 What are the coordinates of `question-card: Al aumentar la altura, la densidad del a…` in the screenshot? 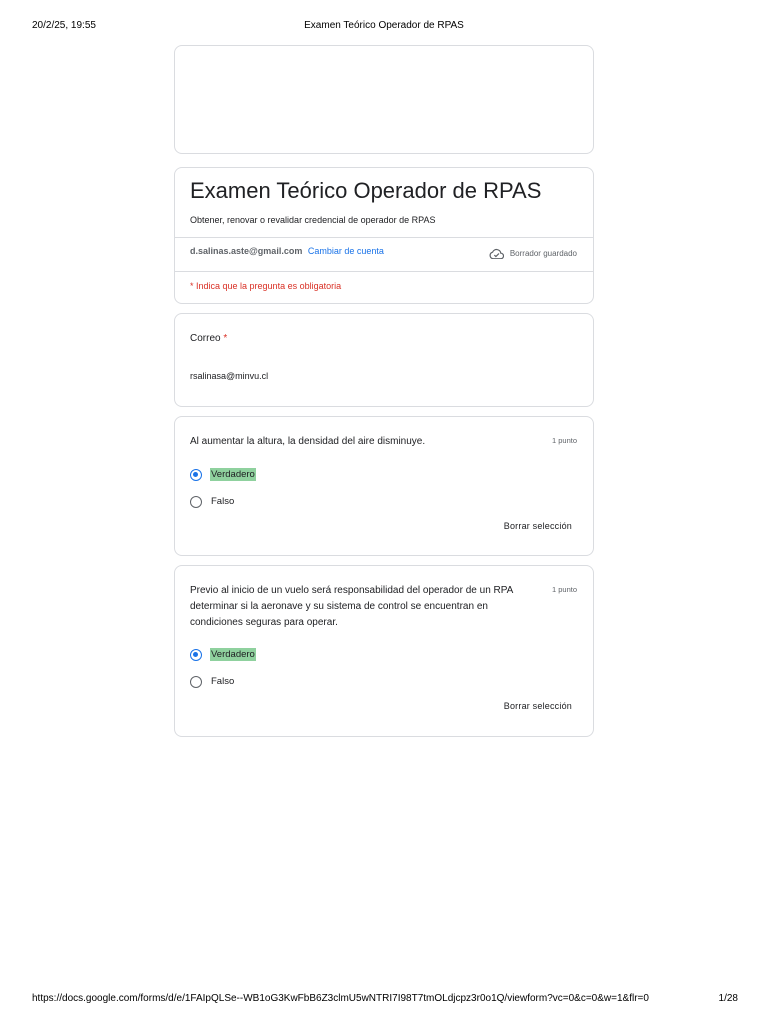 It's located at (384, 486).